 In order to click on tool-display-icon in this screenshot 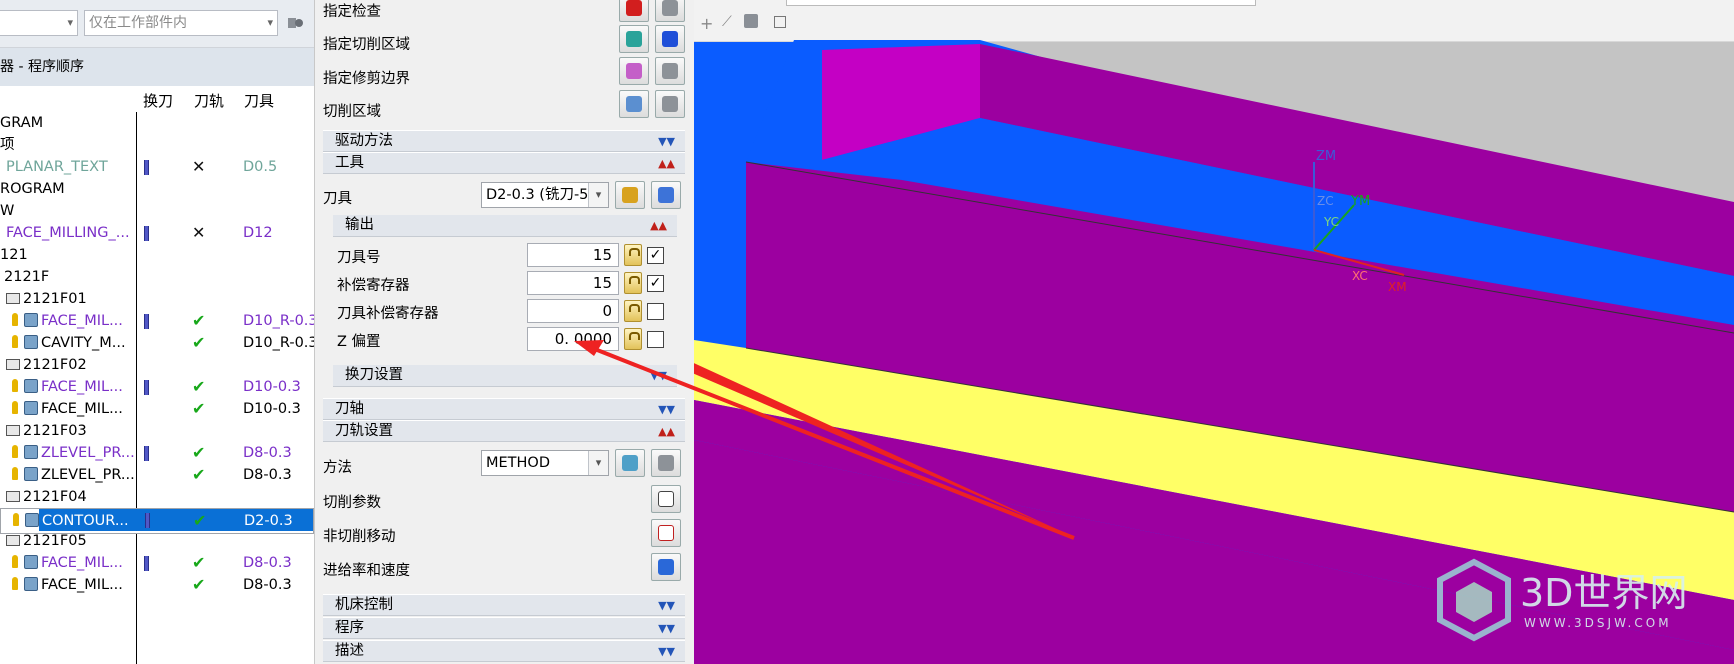, I will do `click(666, 195)`.